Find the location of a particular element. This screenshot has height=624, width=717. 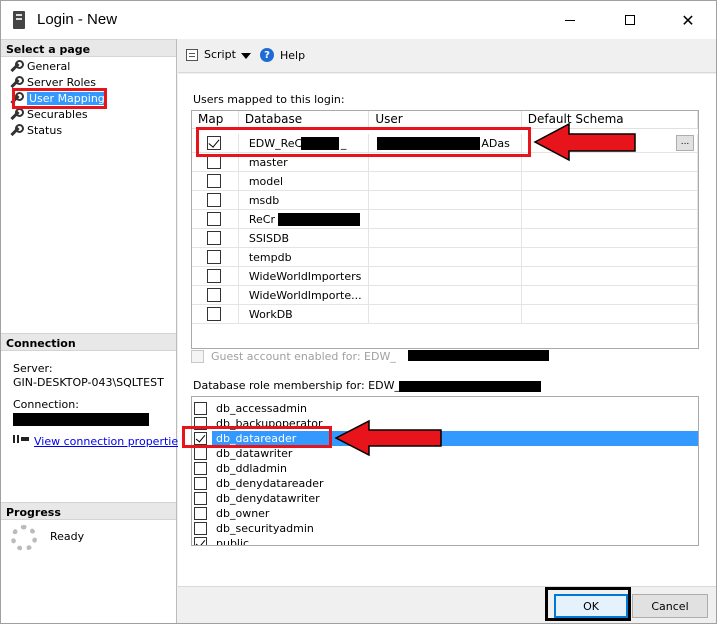

table-row: model is located at coordinates (445, 181).